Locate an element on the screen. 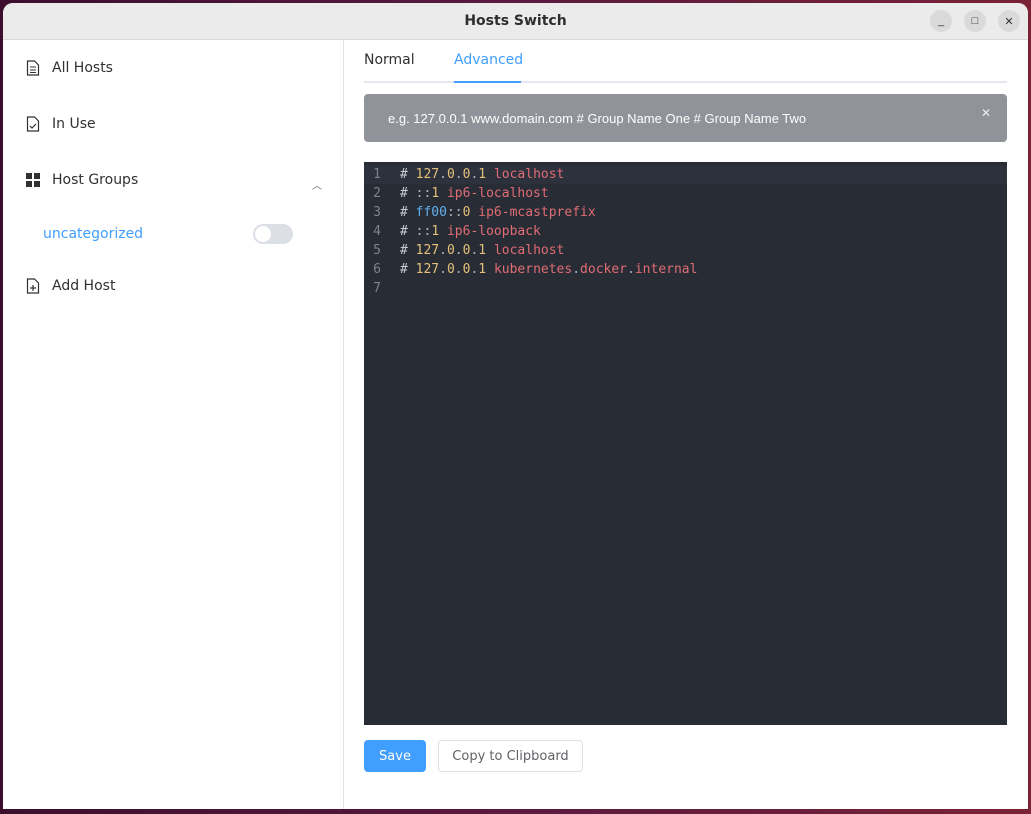 The height and width of the screenshot is (814, 1031). active-tab-indicator is located at coordinates (487, 82).